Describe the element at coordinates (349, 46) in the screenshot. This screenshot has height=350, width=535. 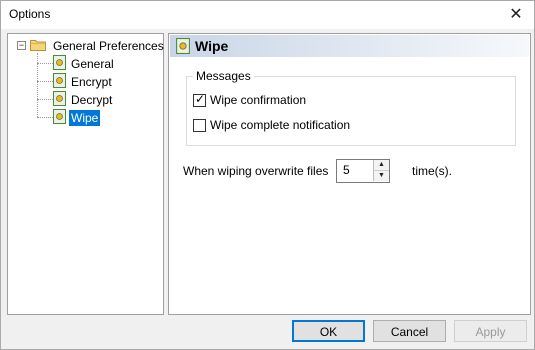
I see `panel-header: Wipe` at that location.